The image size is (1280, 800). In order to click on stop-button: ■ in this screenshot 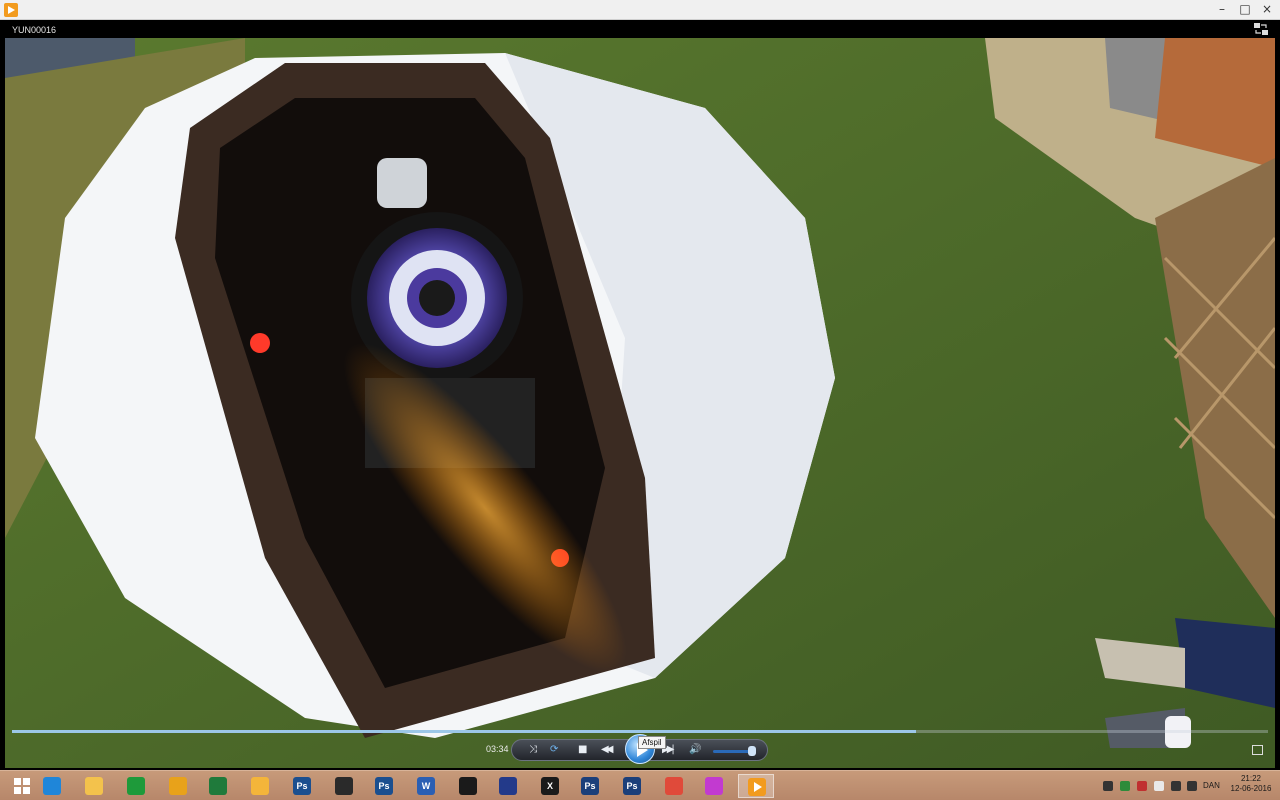, I will do `click(582, 750)`.